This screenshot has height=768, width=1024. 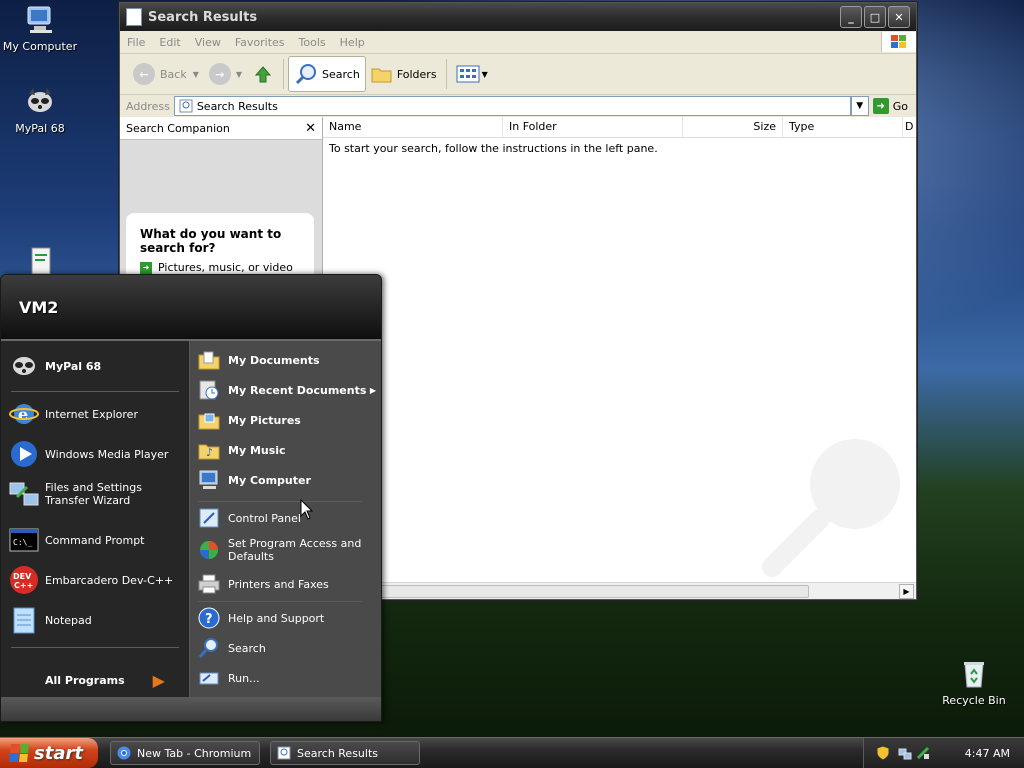 I want to click on run-icon, so click(x=209, y=678).